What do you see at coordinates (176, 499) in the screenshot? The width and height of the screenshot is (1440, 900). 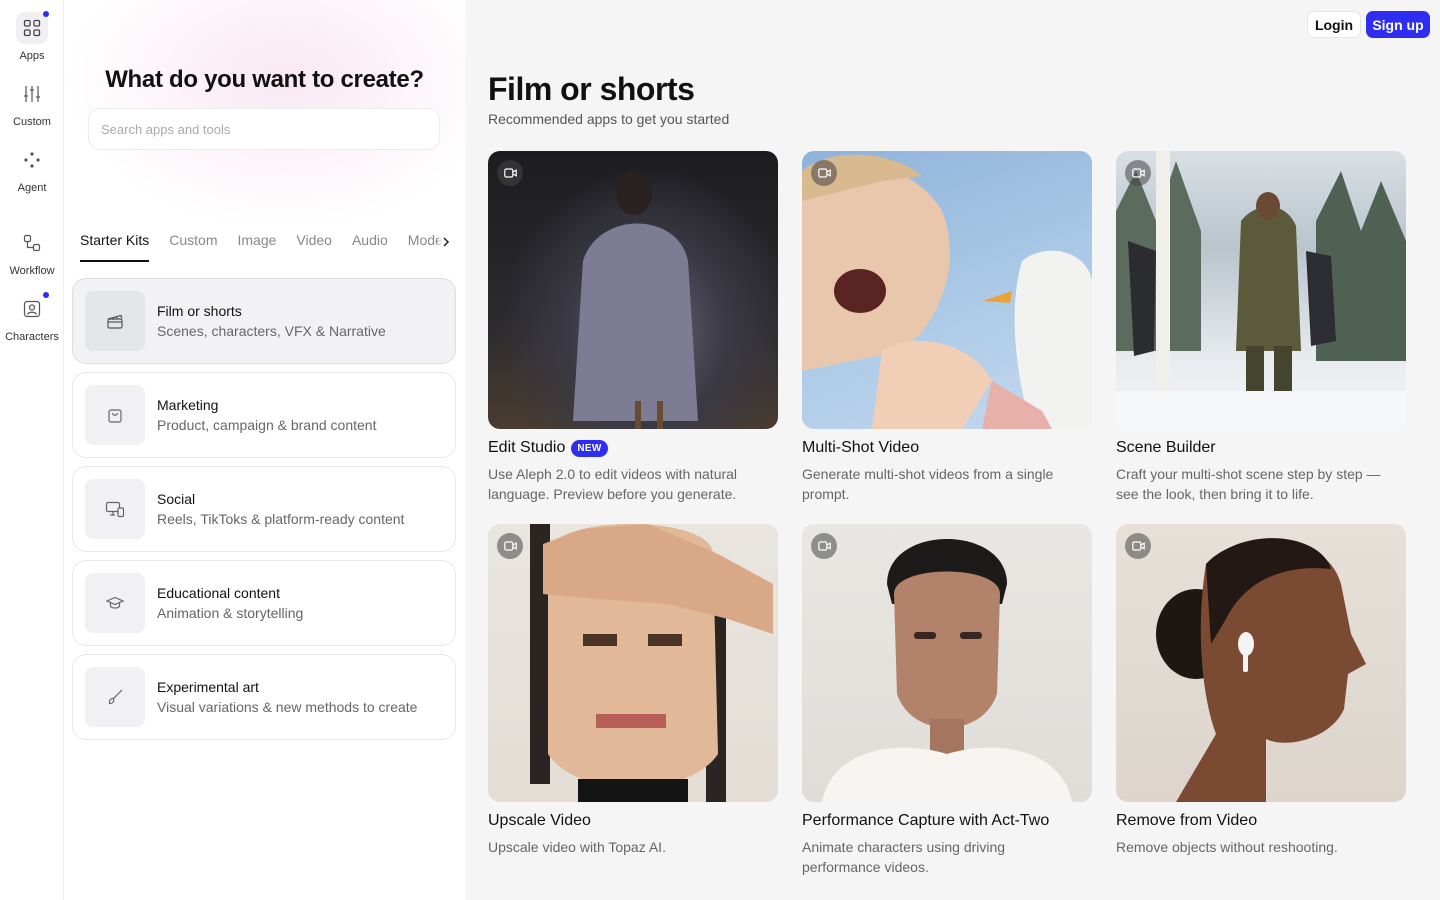 I see `kit-title: Social` at bounding box center [176, 499].